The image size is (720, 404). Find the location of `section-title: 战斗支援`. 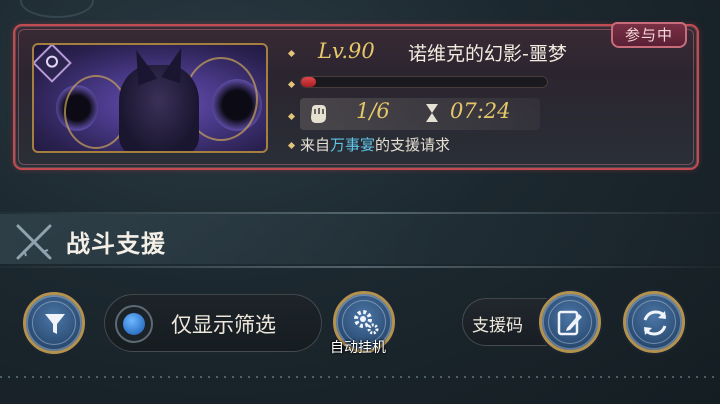

section-title: 战斗支援 is located at coordinates (116, 244).